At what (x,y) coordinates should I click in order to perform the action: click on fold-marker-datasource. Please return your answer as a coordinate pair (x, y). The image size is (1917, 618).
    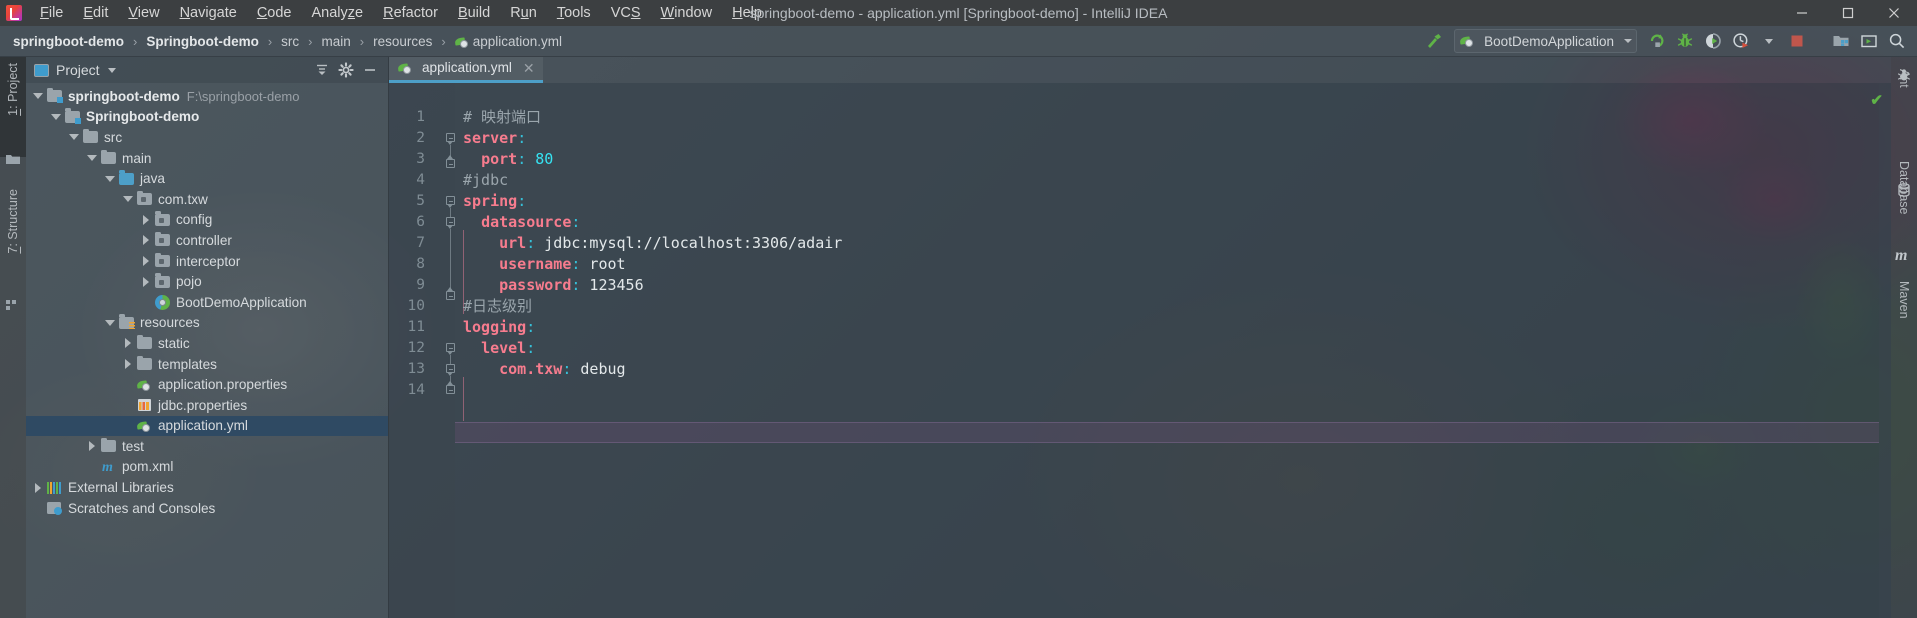
    Looking at the image, I should click on (450, 223).